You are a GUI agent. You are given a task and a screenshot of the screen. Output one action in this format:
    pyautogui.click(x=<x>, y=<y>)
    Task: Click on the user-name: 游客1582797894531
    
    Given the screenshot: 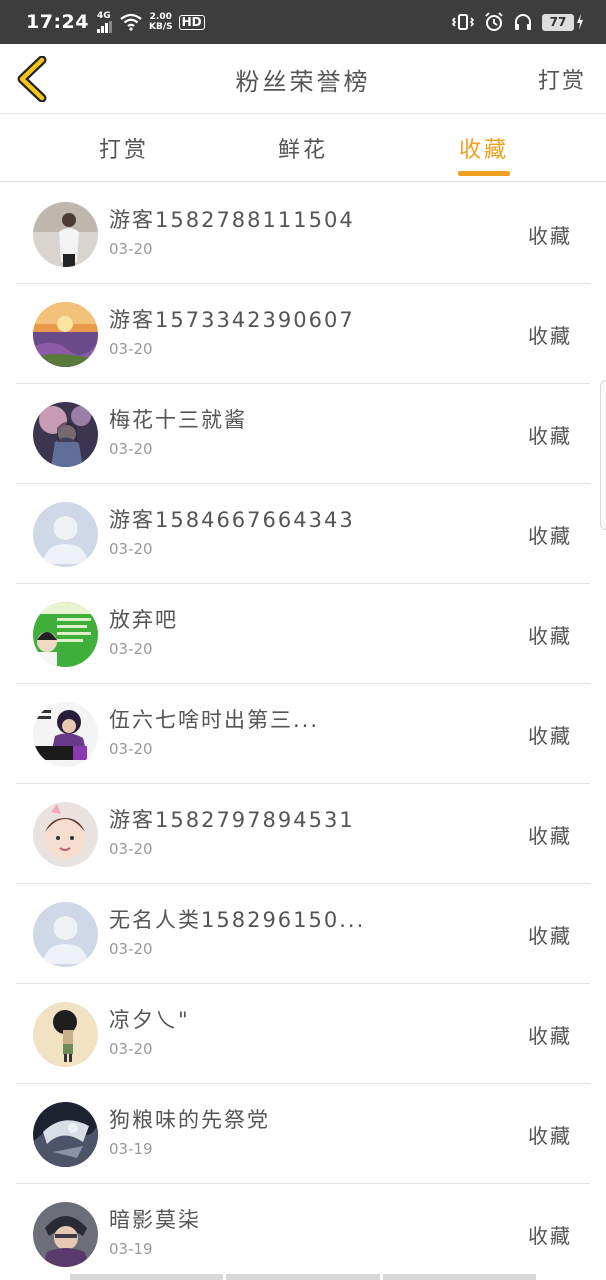 What is the action you would take?
    pyautogui.click(x=232, y=820)
    